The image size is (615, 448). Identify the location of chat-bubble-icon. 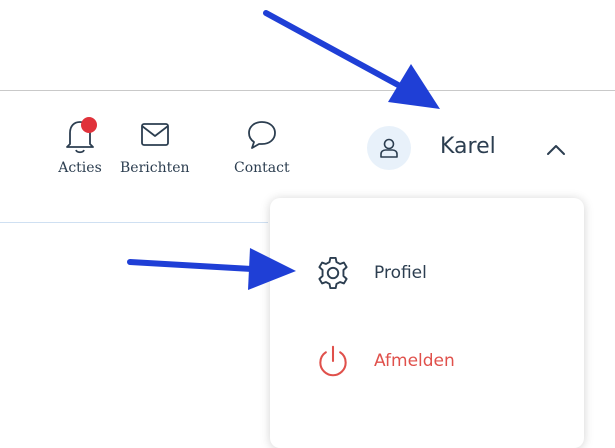
(261, 135).